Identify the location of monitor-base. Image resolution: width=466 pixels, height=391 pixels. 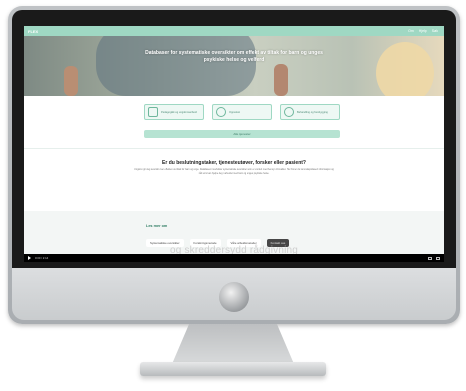
(233, 369).